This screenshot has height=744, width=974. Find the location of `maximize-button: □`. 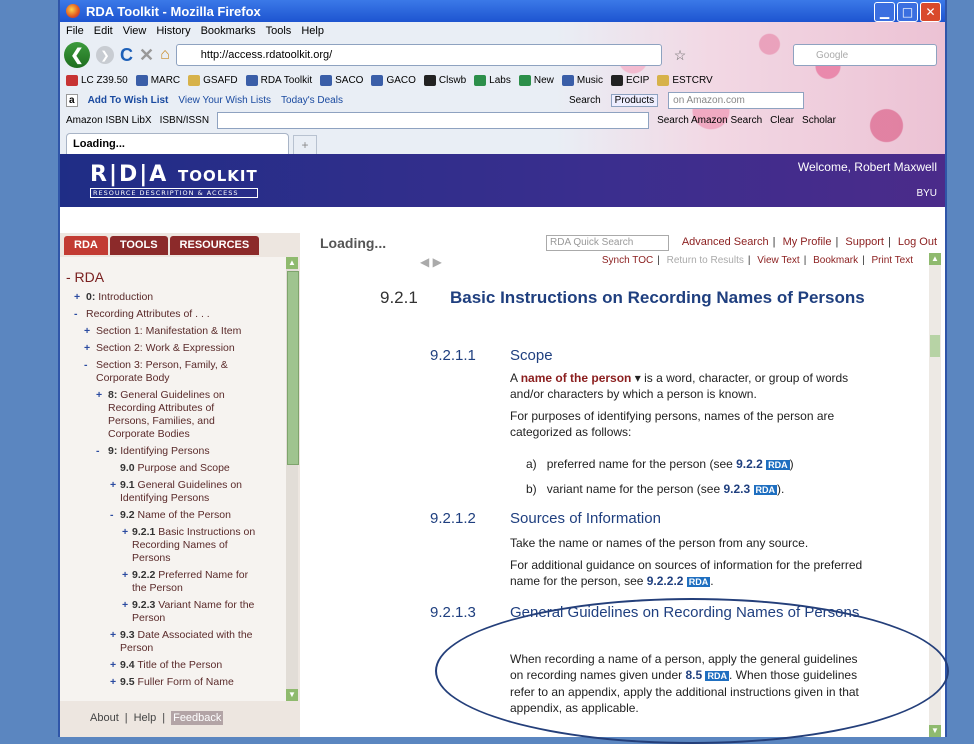

maximize-button: □ is located at coordinates (907, 12).